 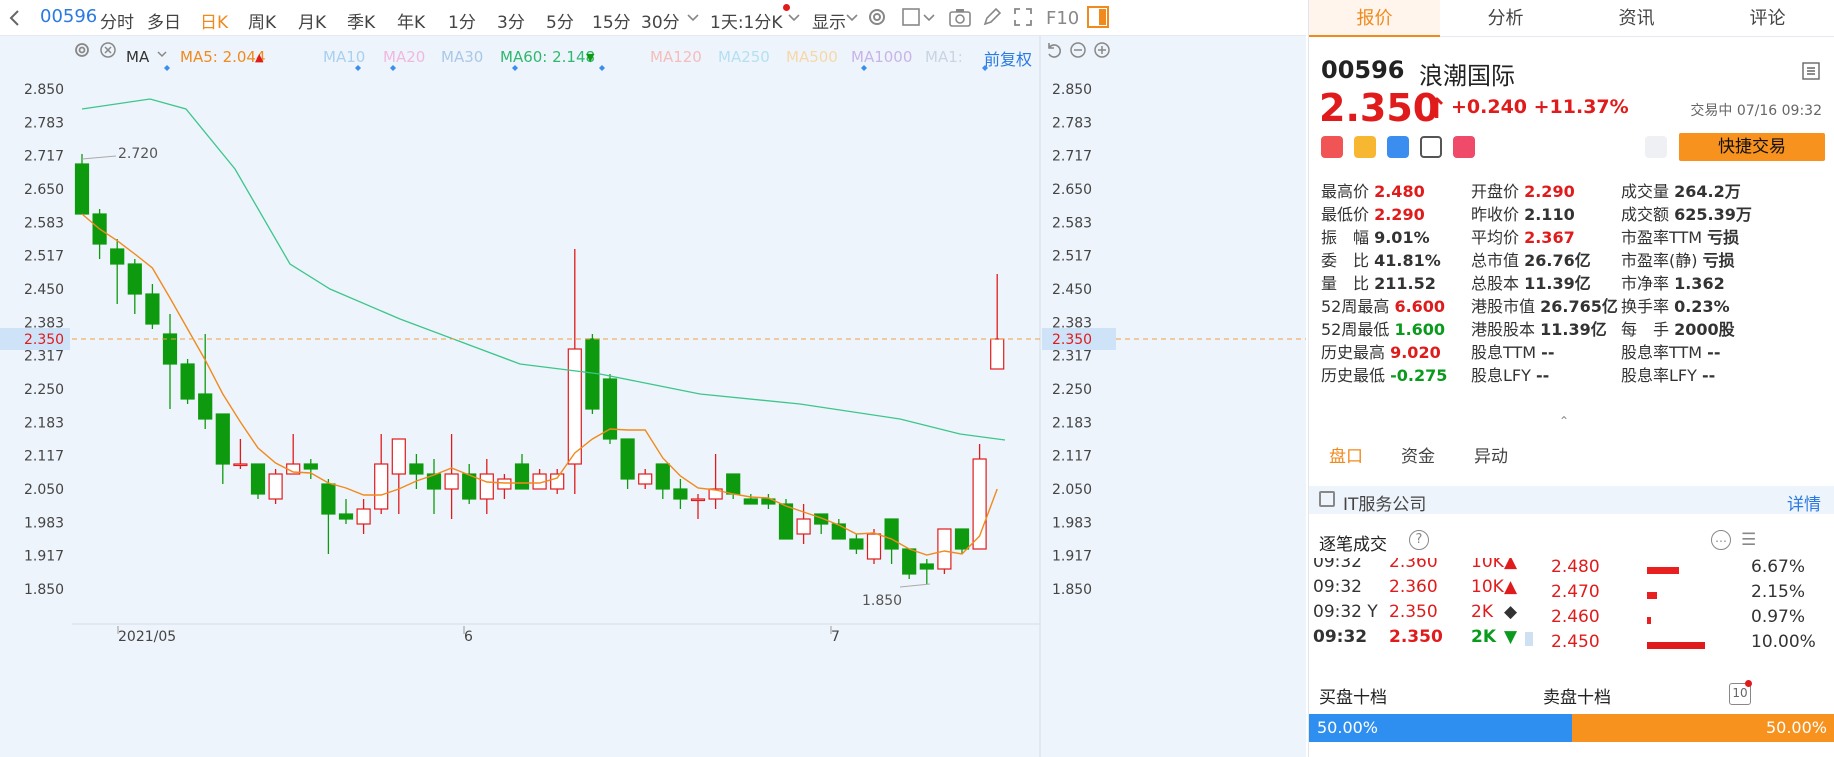 What do you see at coordinates (1748, 540) in the screenshot?
I see `list-icon: ☰` at bounding box center [1748, 540].